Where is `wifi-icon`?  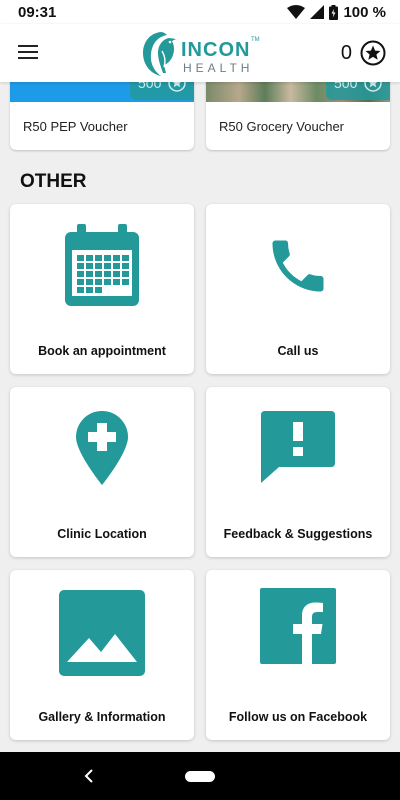 wifi-icon is located at coordinates (296, 12).